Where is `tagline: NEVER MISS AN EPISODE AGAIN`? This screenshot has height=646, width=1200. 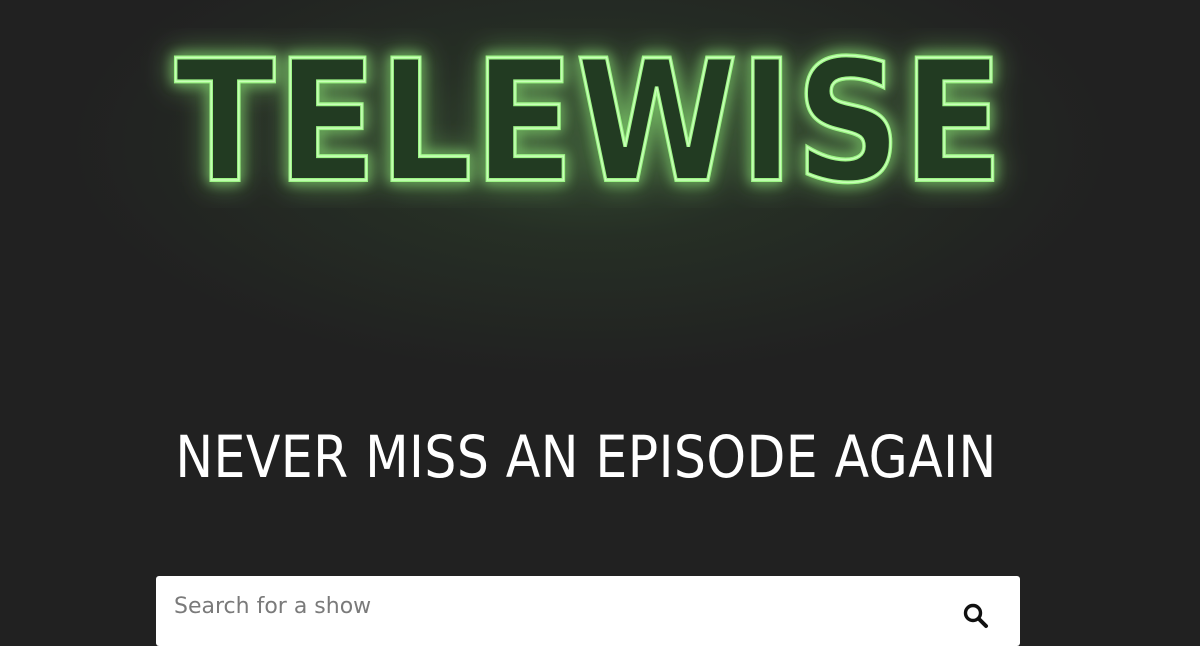 tagline: NEVER MISS AN EPISODE AGAIN is located at coordinates (586, 456).